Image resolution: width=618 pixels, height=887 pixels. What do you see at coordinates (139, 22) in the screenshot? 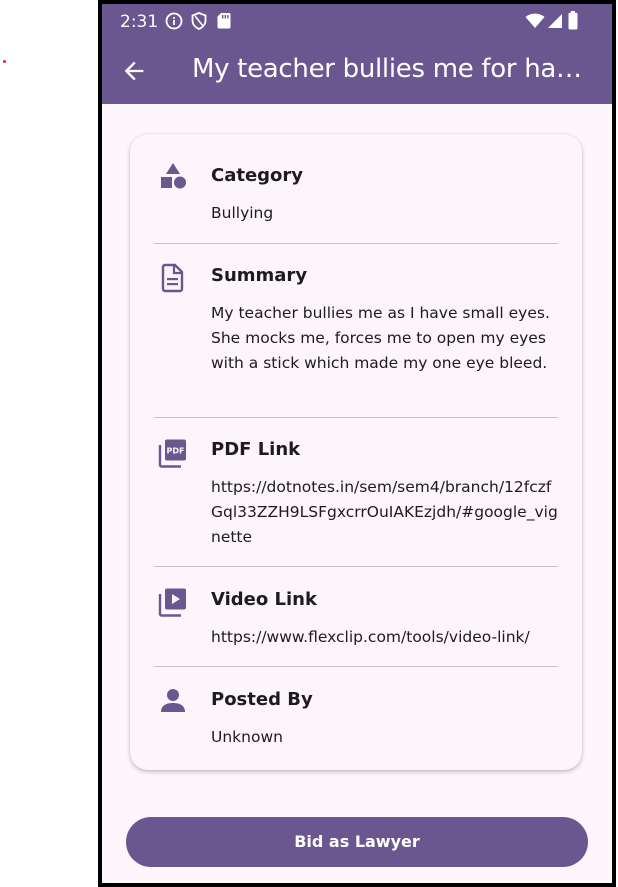
I see `status-time: 2:31` at bounding box center [139, 22].